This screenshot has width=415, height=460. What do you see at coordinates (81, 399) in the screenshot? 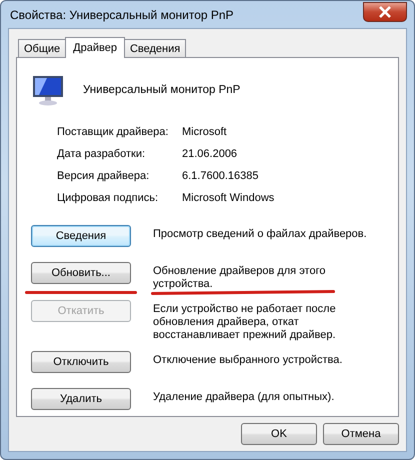
I see `action-button: Удалить` at bounding box center [81, 399].